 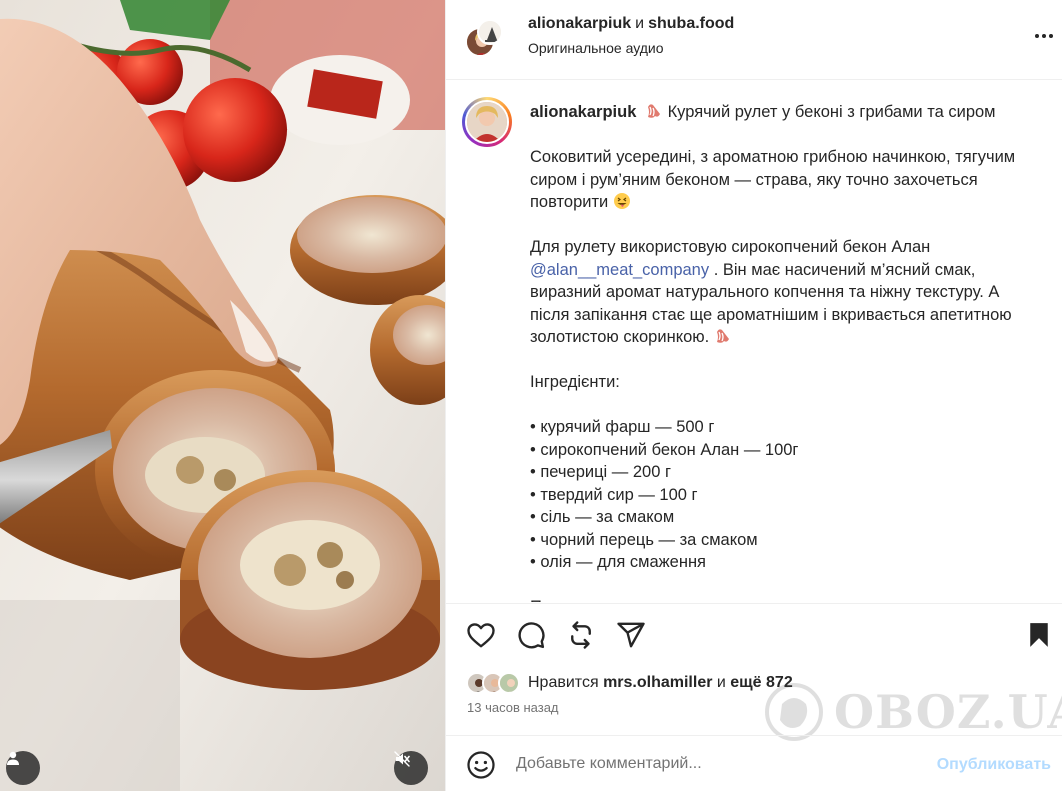 I want to click on coauthor-link: shuba.food, so click(x=691, y=23).